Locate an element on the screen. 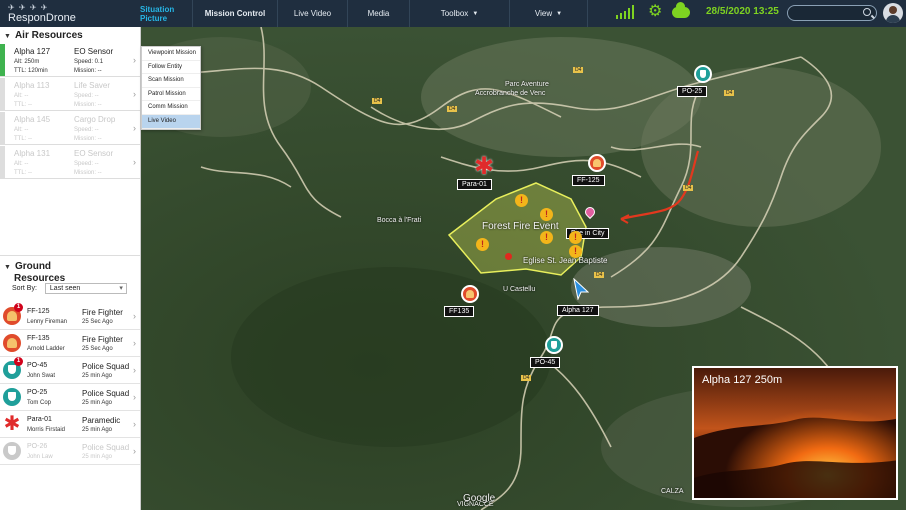 This screenshot has height=510, width=906. nav-label: Live Video is located at coordinates (312, 13).